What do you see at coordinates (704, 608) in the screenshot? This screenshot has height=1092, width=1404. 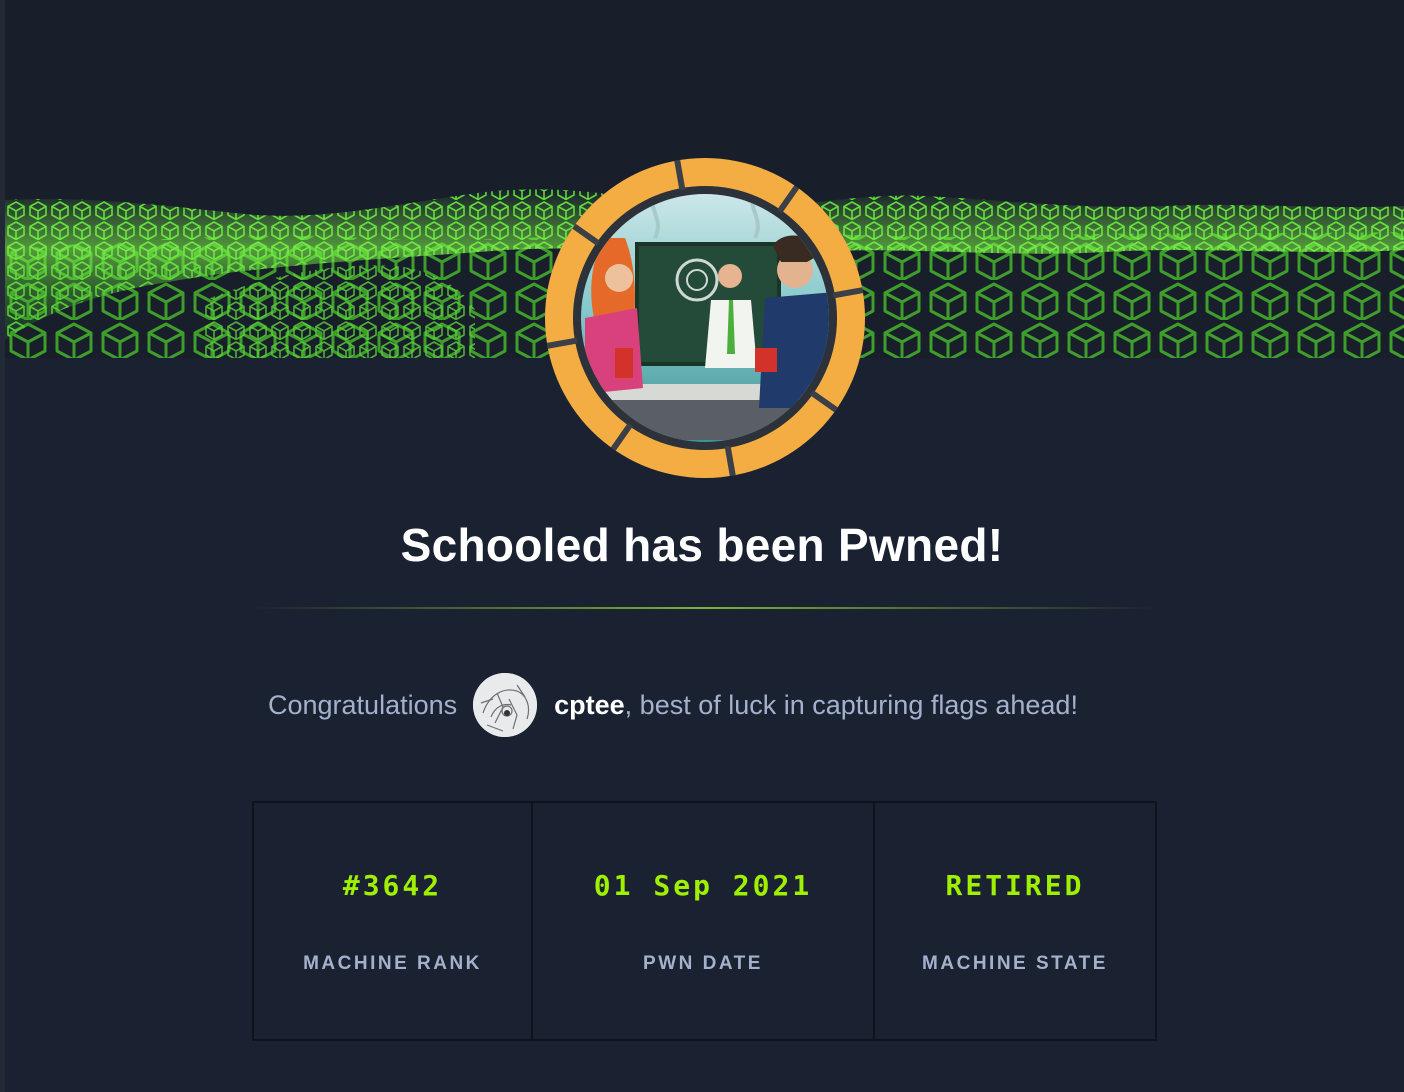 I see `title-divider` at bounding box center [704, 608].